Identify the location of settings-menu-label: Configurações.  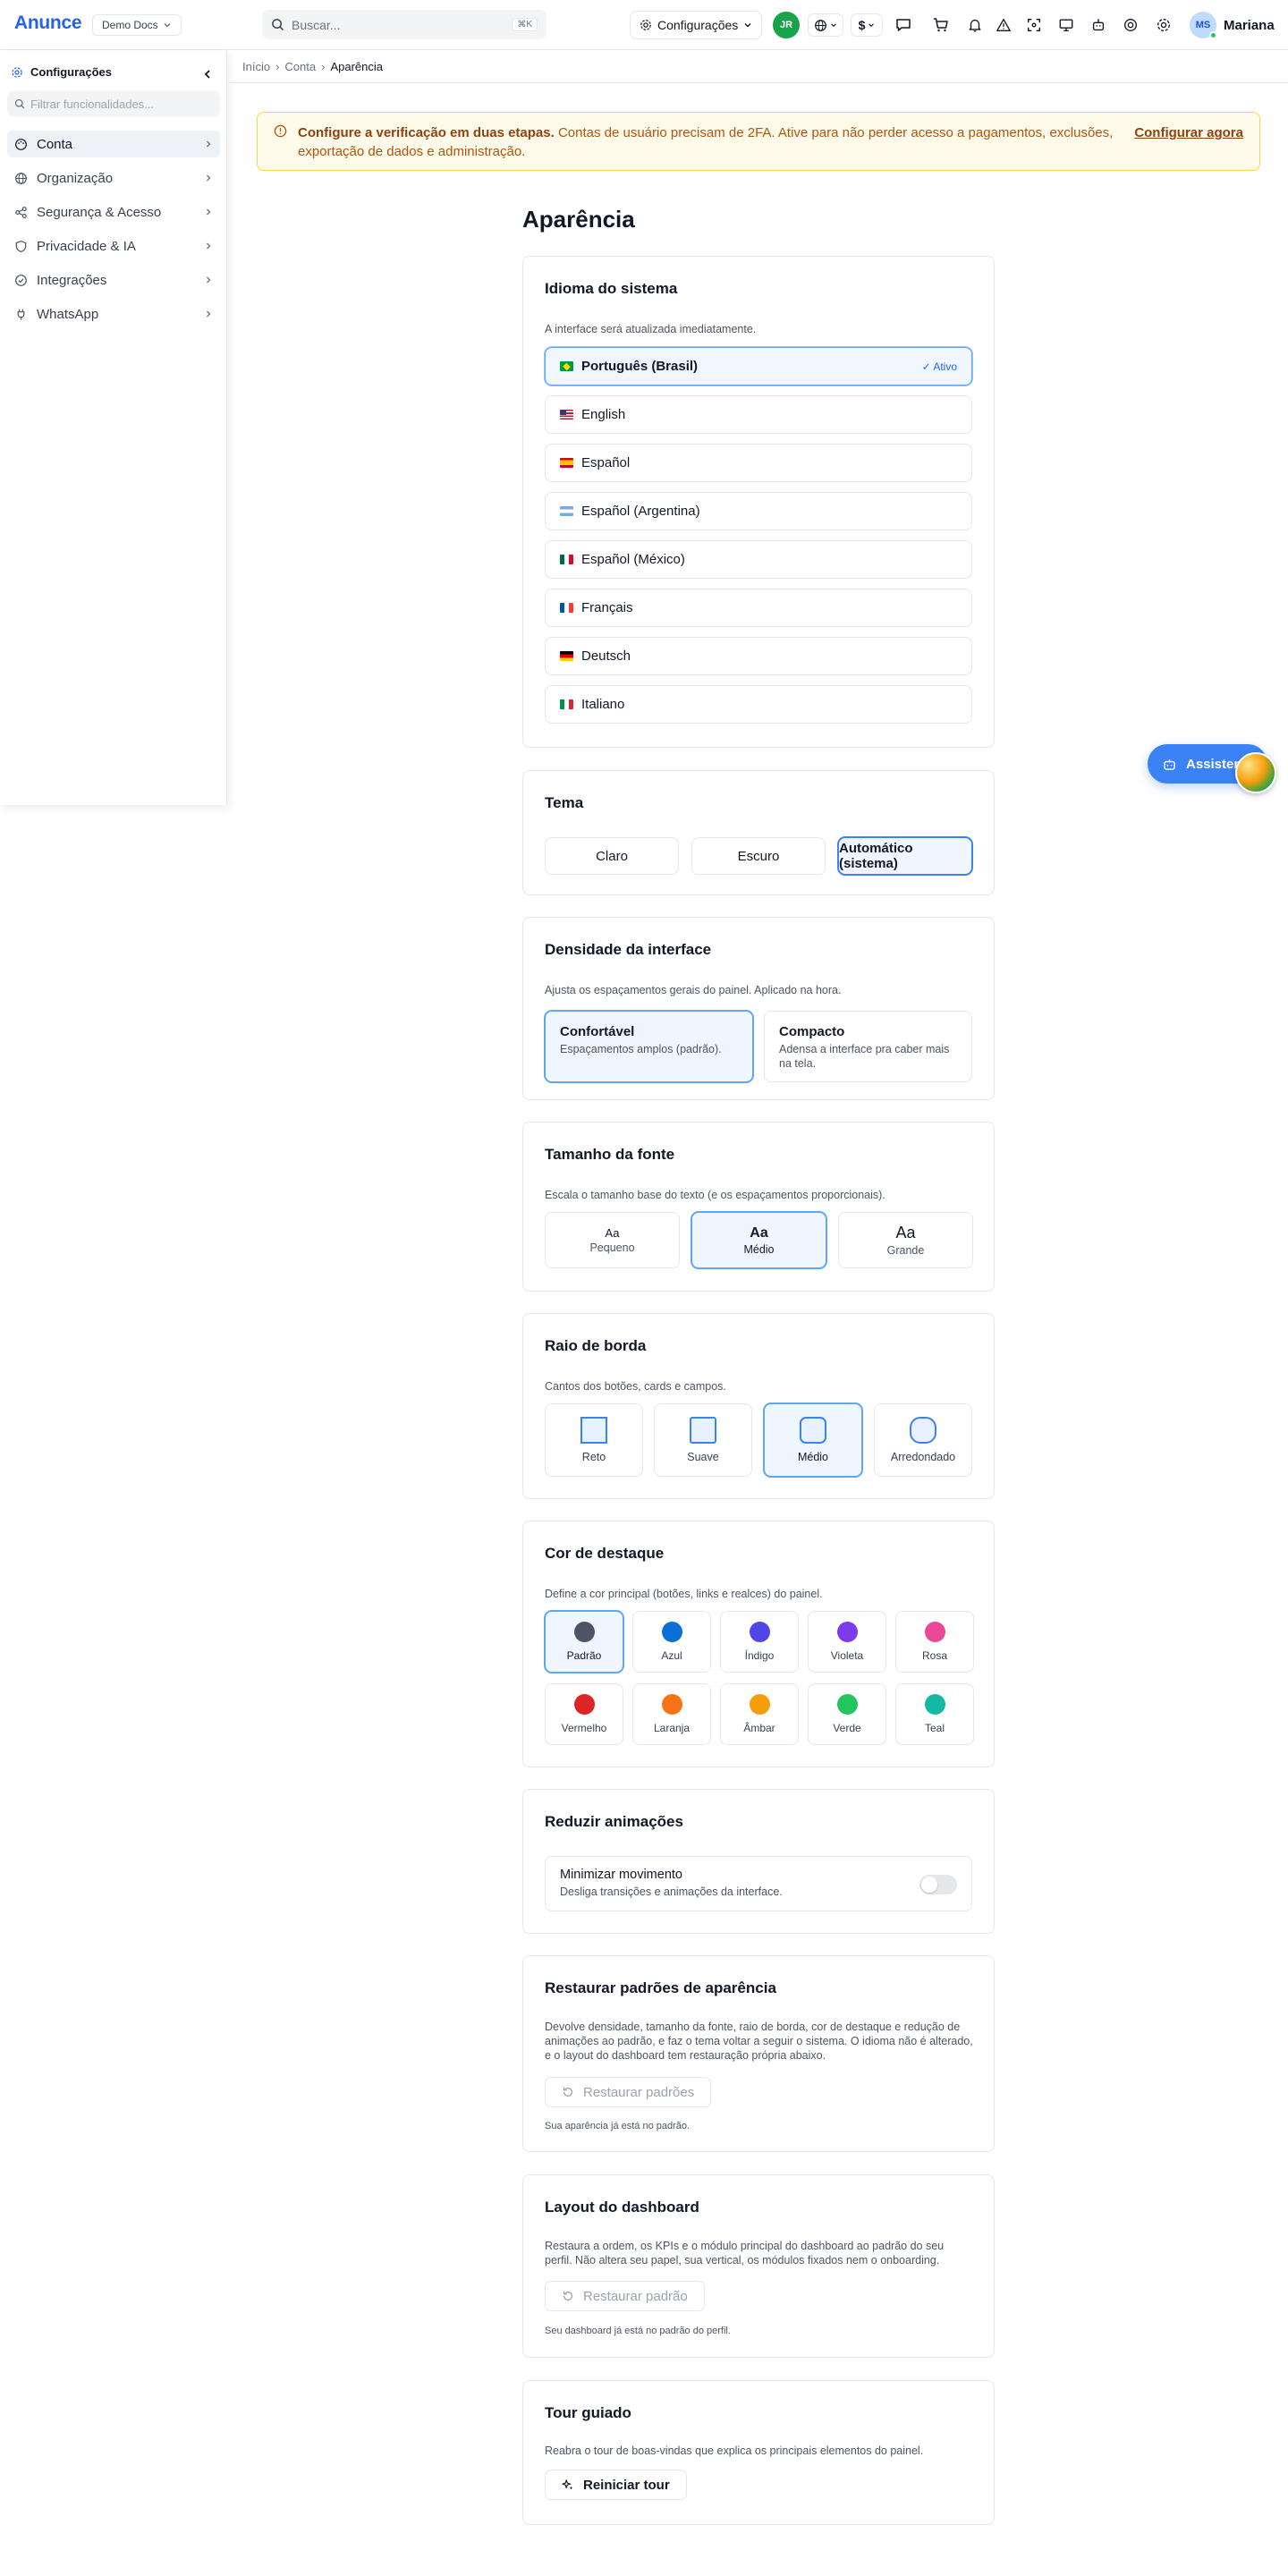
(698, 25).